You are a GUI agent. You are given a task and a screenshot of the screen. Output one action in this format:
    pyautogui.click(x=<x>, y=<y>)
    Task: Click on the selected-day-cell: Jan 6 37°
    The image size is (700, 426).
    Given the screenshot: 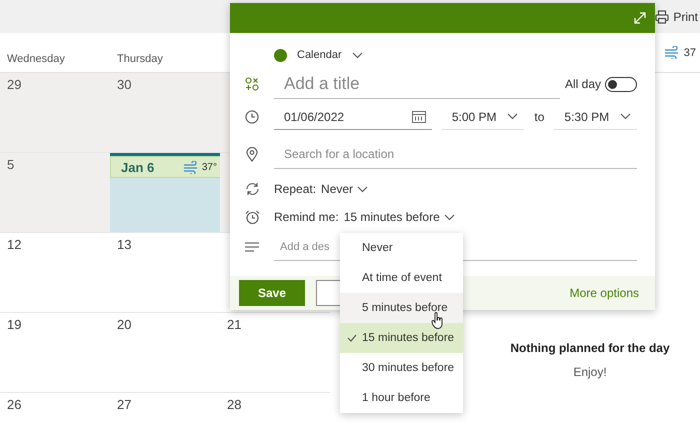 What is the action you would take?
    pyautogui.click(x=166, y=193)
    